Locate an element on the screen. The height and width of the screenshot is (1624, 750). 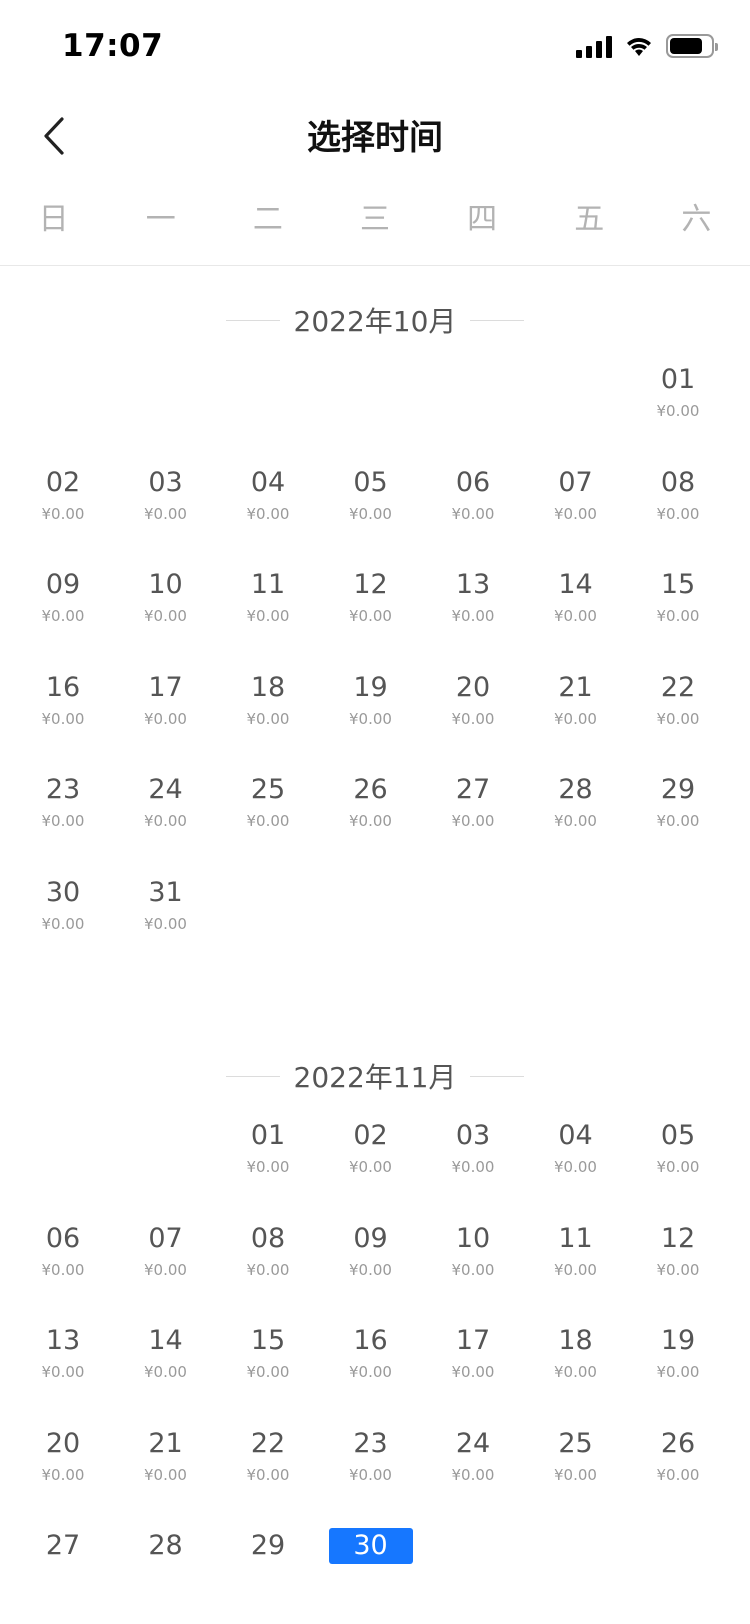
day-cell: 30 ¥0.00 is located at coordinates (63, 921).